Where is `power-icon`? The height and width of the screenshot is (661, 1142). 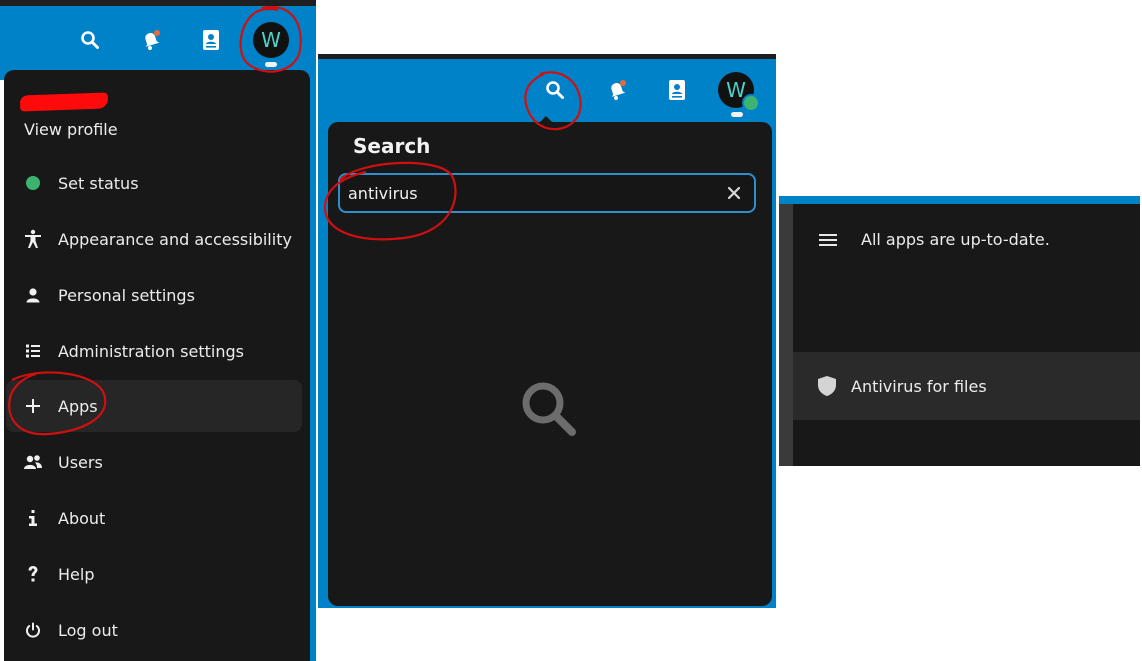
power-icon is located at coordinates (33, 630).